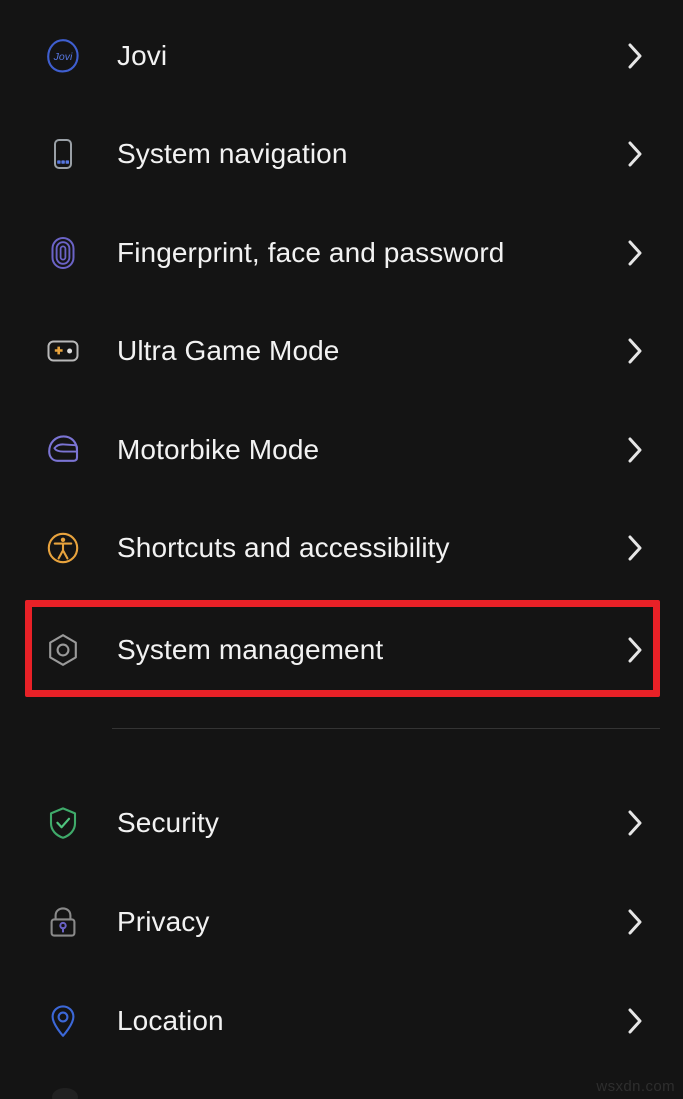  What do you see at coordinates (63, 823) in the screenshot?
I see `shield-check-icon` at bounding box center [63, 823].